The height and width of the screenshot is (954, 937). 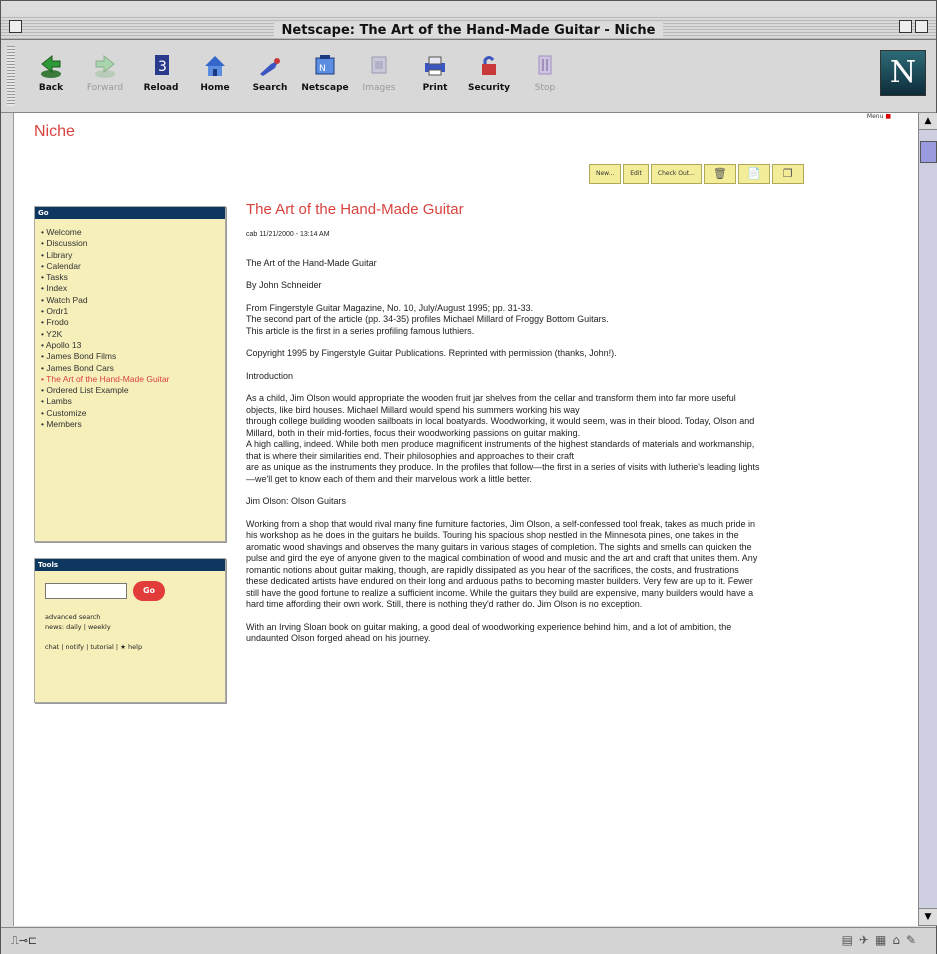 I want to click on security-label: Security, so click(x=489, y=88).